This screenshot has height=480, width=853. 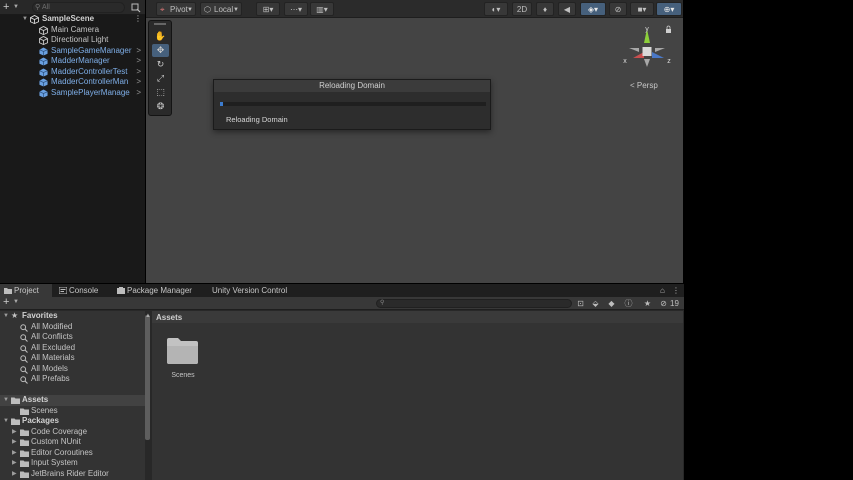 I want to click on hierarchy-item: MadderControllerMan >, so click(x=72, y=82).